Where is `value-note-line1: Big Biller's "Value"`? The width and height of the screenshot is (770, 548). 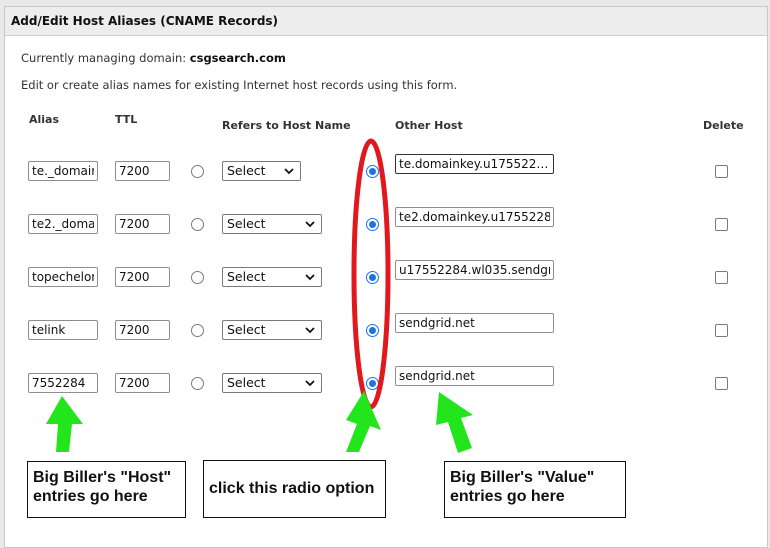
value-note-line1: Big Biller's "Value" is located at coordinates (522, 477).